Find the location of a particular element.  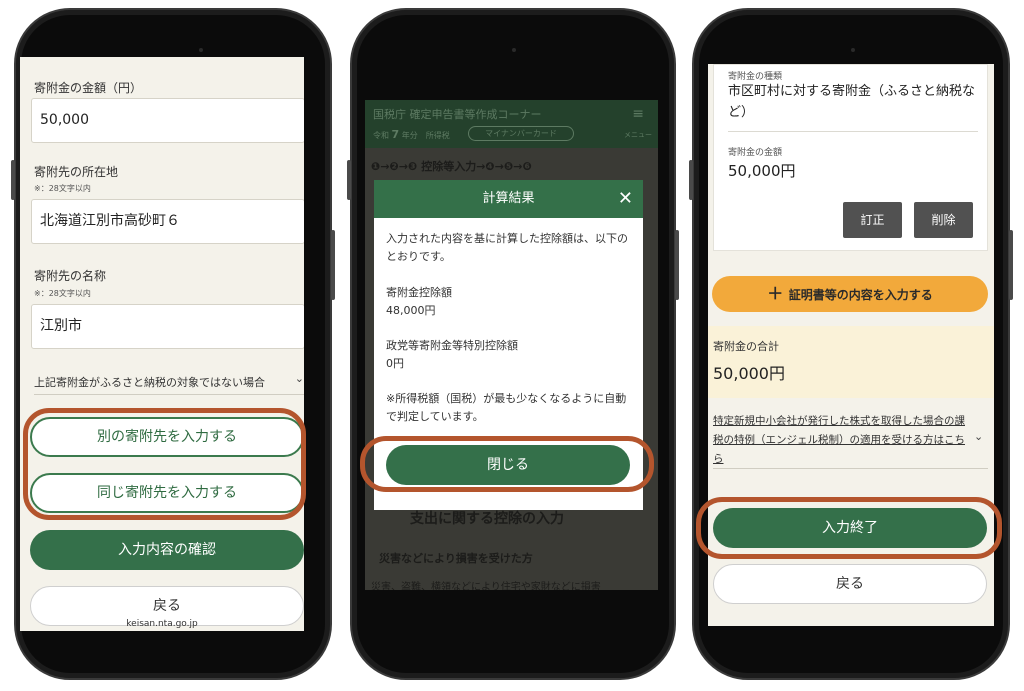

progress-steps: ❶→❷→❸ 控除等入力→❹→❺→❻ is located at coordinates (451, 166).